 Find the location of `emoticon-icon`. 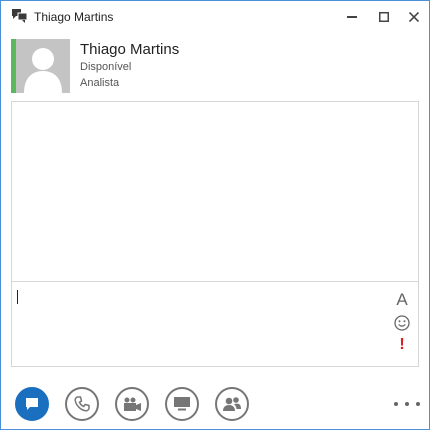

emoticon-icon is located at coordinates (402, 323).